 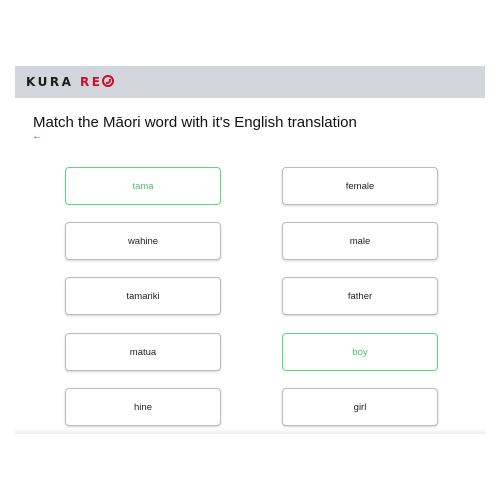 I want to click on card-label: female, so click(x=360, y=186).